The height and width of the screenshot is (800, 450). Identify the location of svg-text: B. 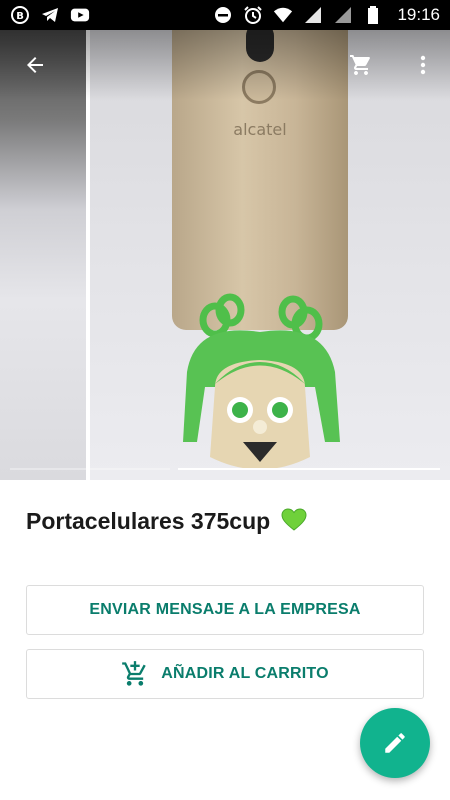
(20, 16).